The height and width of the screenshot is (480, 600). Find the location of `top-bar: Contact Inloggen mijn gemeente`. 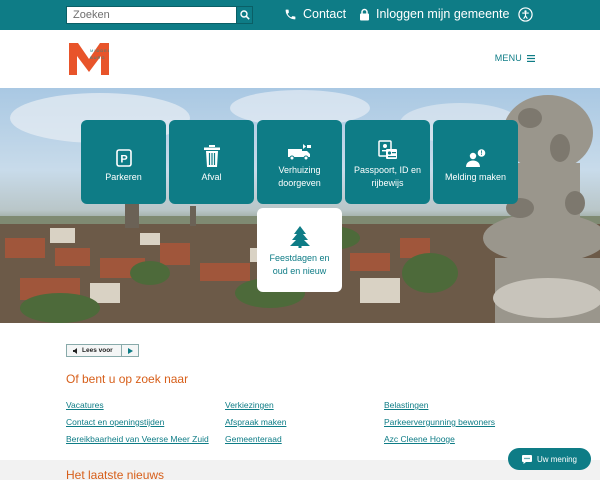

top-bar: Contact Inloggen mijn gemeente is located at coordinates (300, 15).